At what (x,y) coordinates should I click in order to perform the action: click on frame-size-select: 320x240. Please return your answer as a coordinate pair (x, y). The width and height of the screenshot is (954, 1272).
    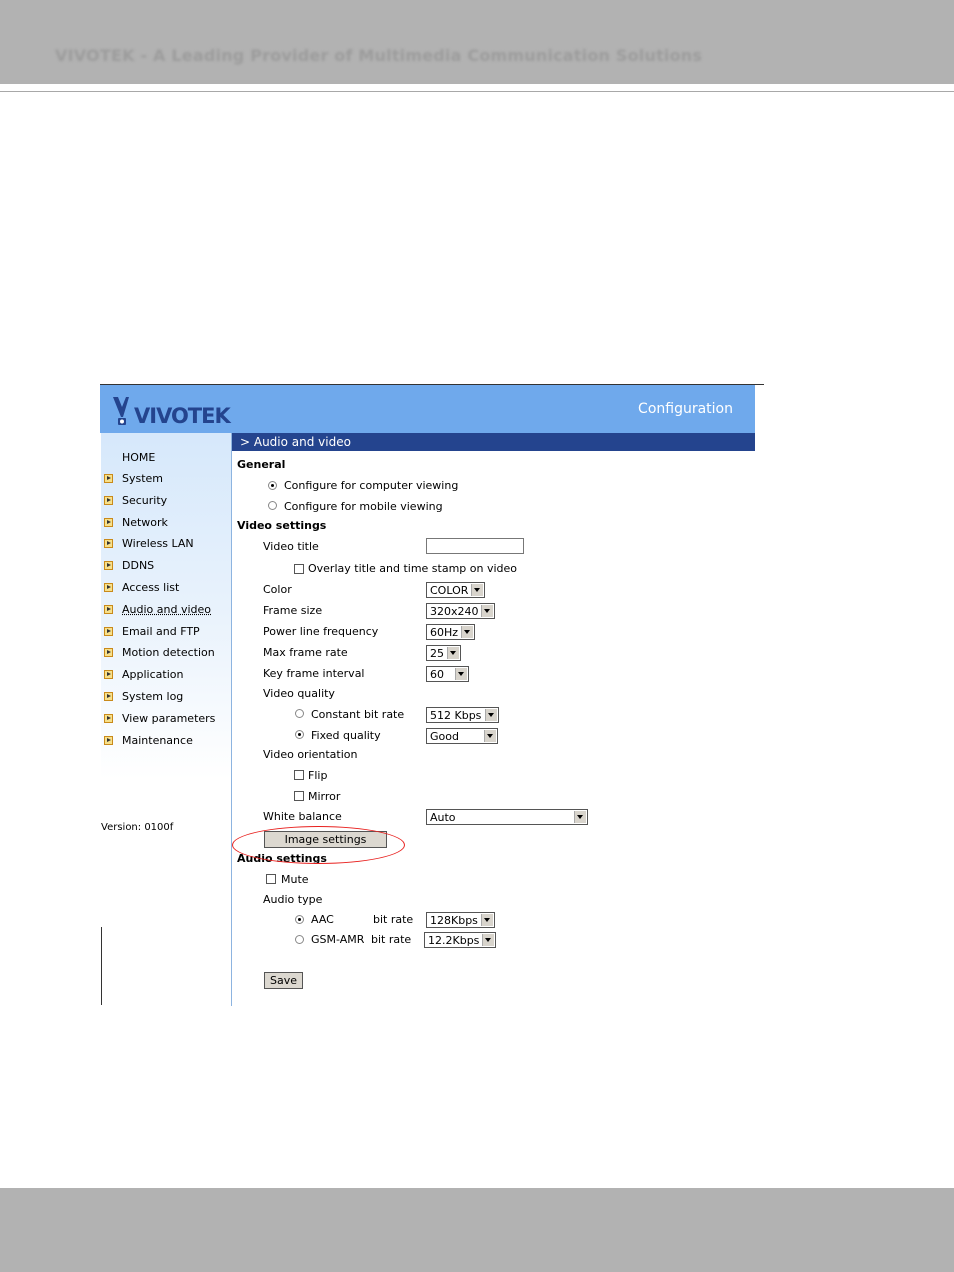
    Looking at the image, I should click on (460, 611).